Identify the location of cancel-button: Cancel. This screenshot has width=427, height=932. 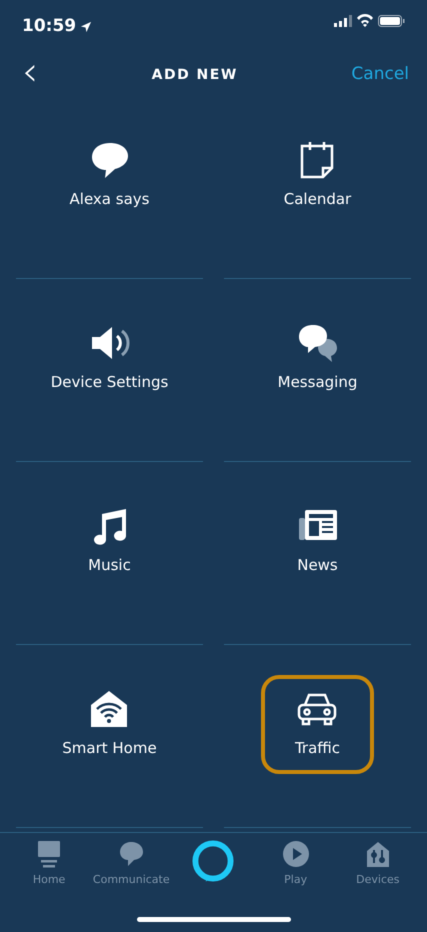
(380, 75).